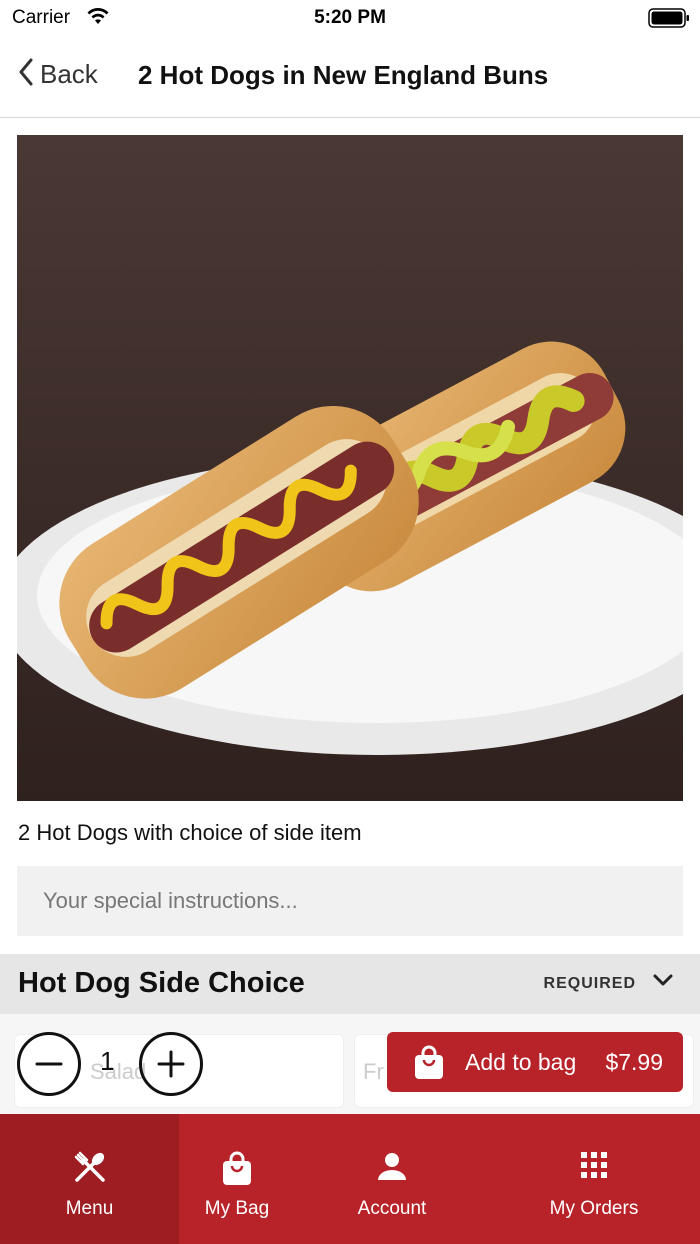  Describe the element at coordinates (350, 901) in the screenshot. I see `special-instructions-input` at that location.